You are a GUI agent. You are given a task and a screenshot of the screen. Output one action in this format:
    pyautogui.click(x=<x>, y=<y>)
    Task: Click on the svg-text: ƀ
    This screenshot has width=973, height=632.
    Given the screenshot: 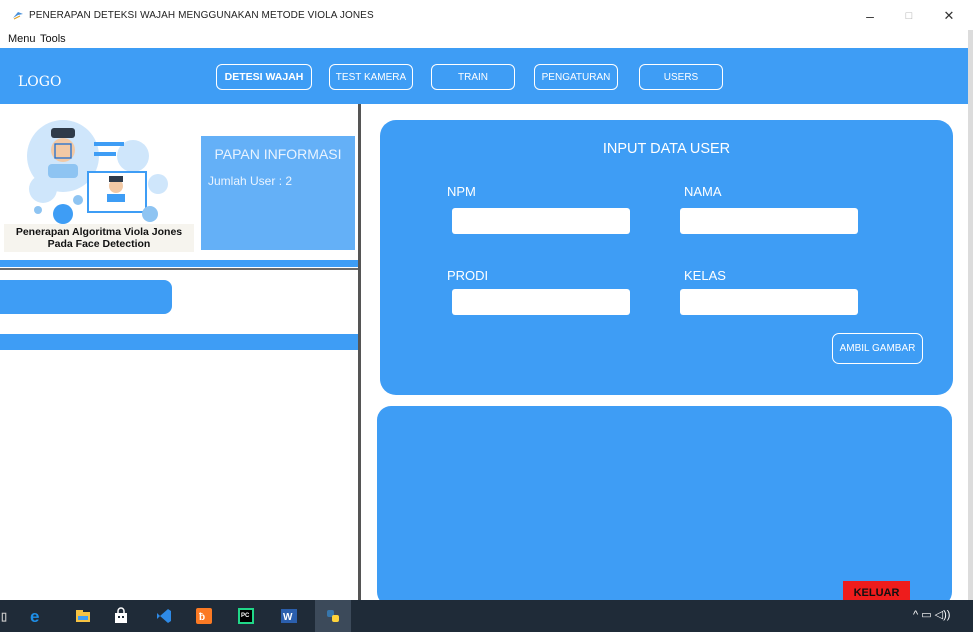 What is the action you would take?
    pyautogui.click(x=202, y=617)
    